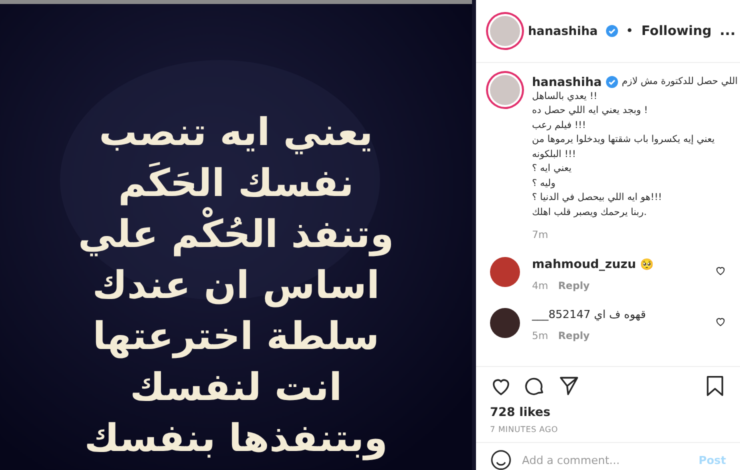  I want to click on comment-time: 4m, so click(540, 286).